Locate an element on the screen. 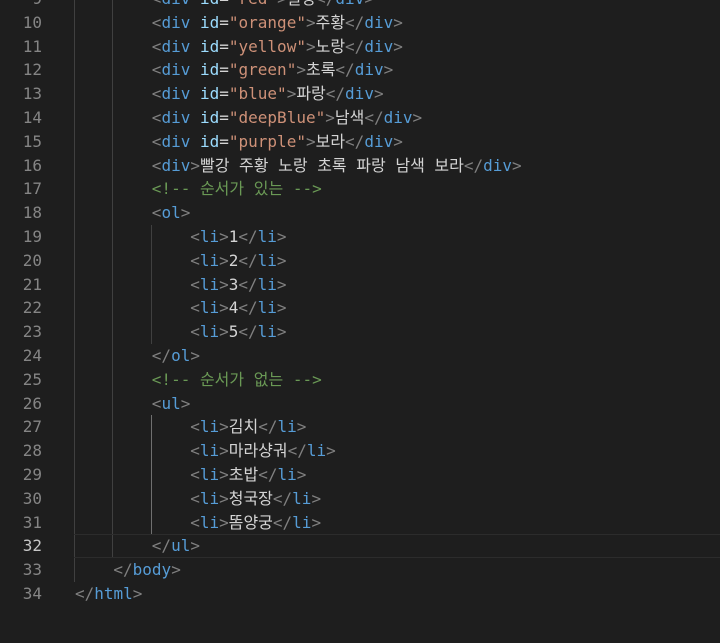 This screenshot has width=720, height=643. code-line: 26 <ul> is located at coordinates (360, 403).